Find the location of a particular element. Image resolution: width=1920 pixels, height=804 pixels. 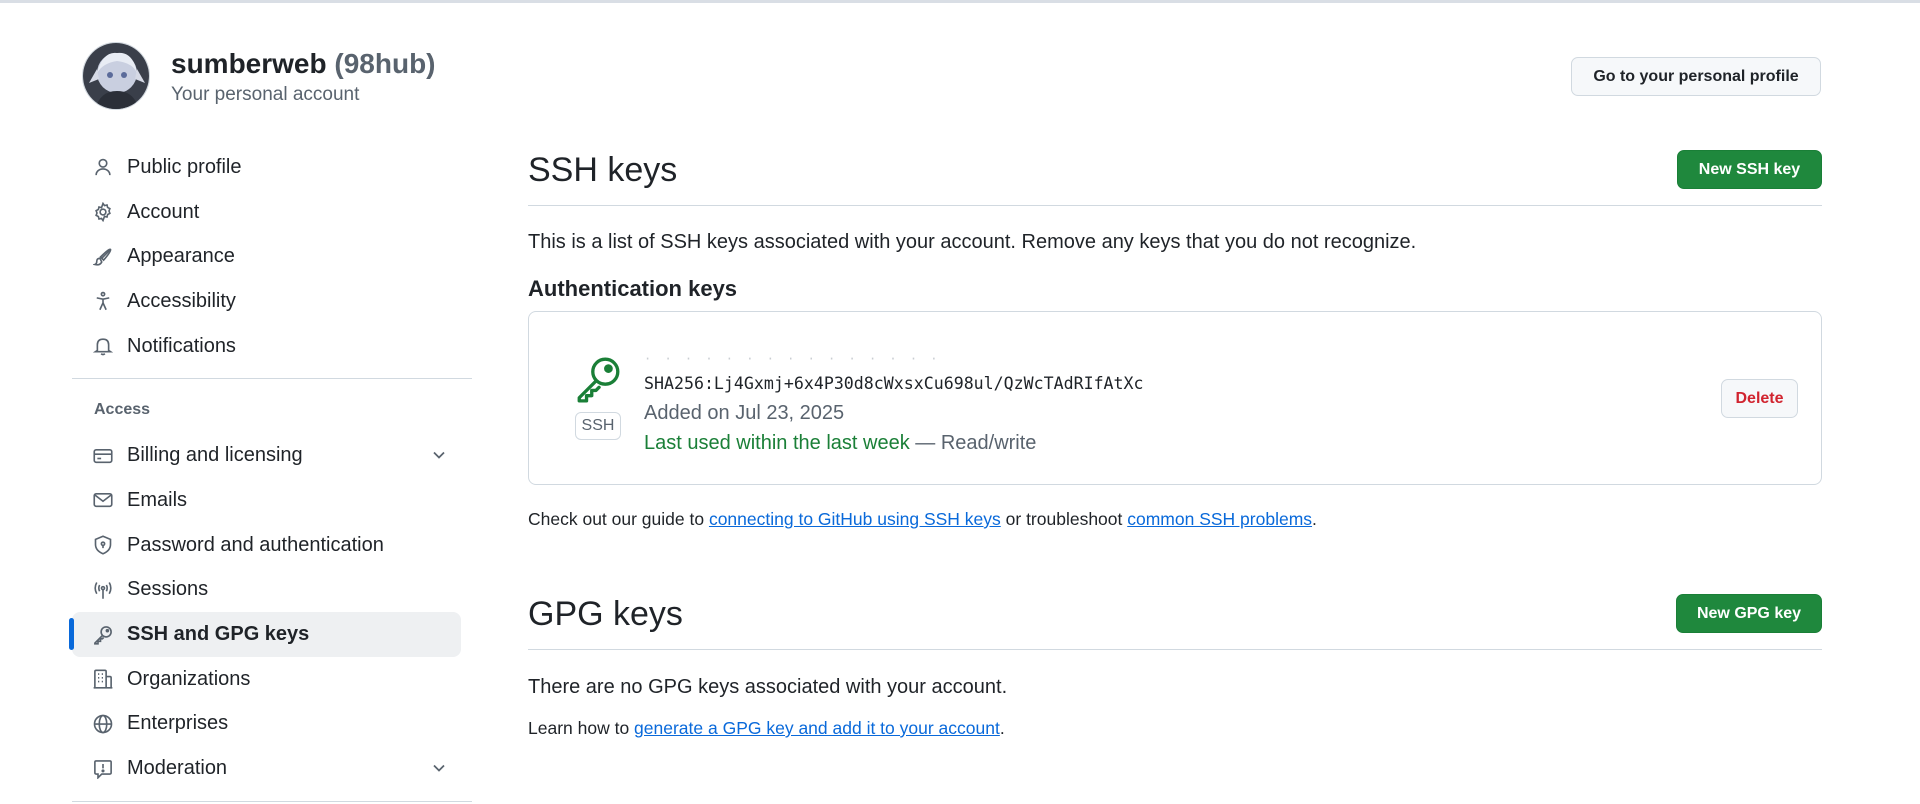

credit-card-icon is located at coordinates (103, 456).